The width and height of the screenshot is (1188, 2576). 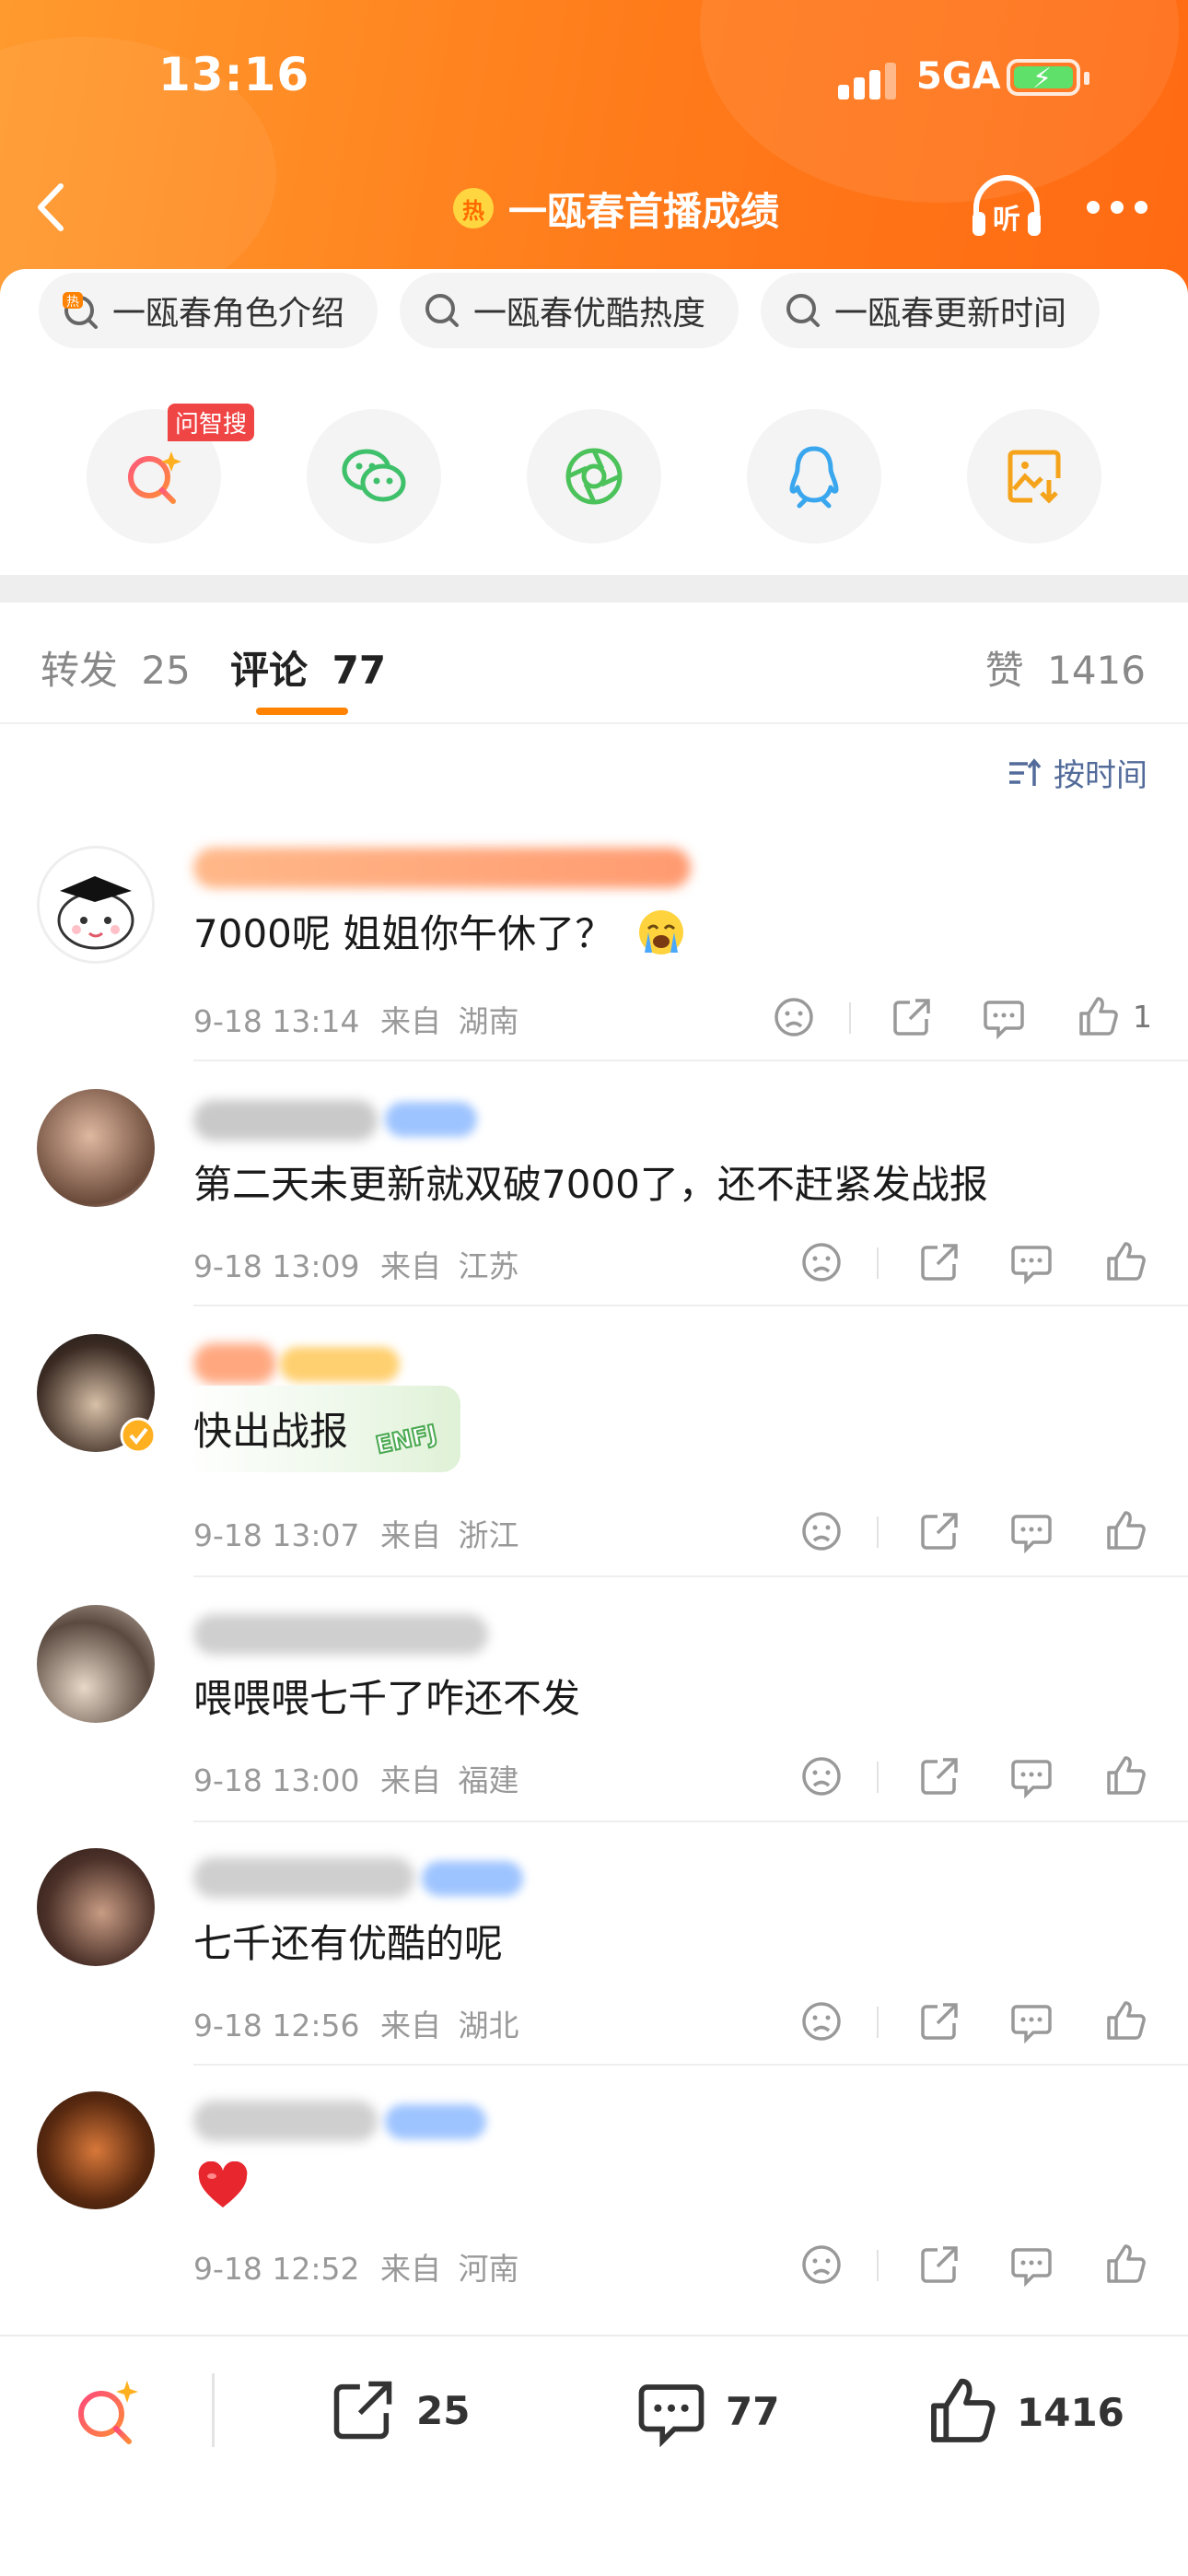 I want to click on tab-repost: 转发 25, so click(x=116, y=667).